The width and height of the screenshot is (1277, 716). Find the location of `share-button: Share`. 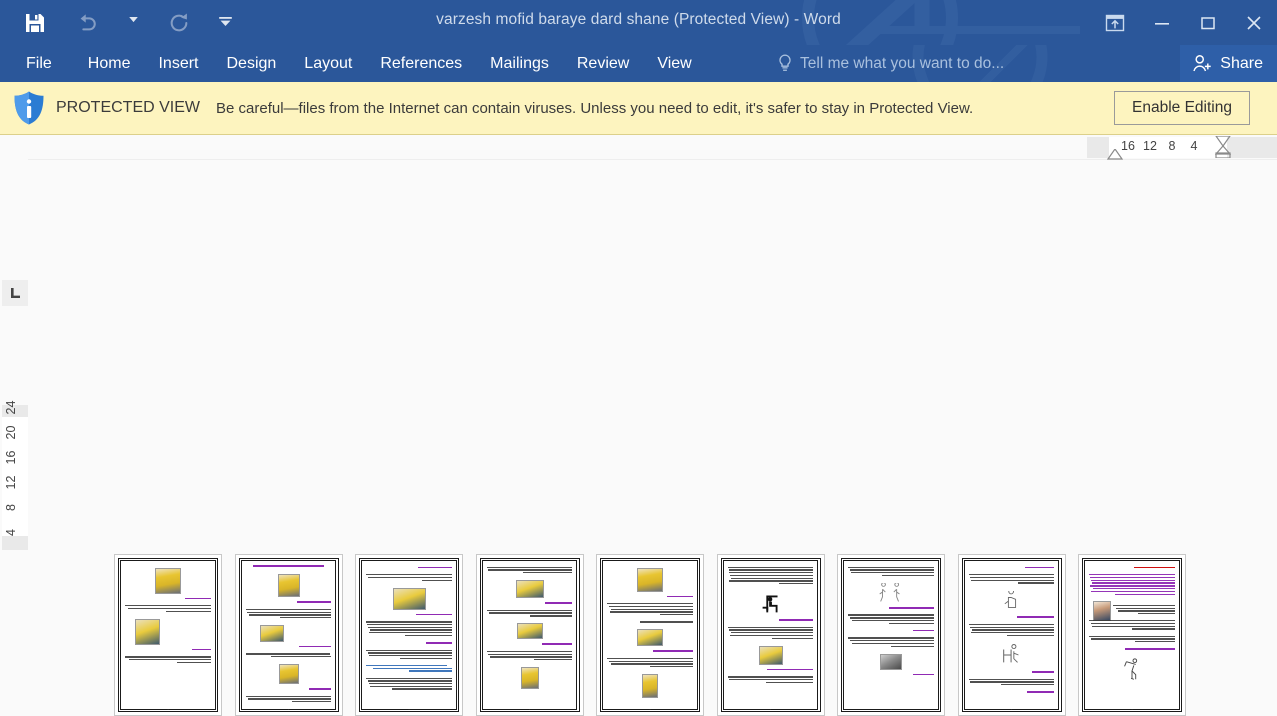

share-button: Share is located at coordinates (1228, 63).